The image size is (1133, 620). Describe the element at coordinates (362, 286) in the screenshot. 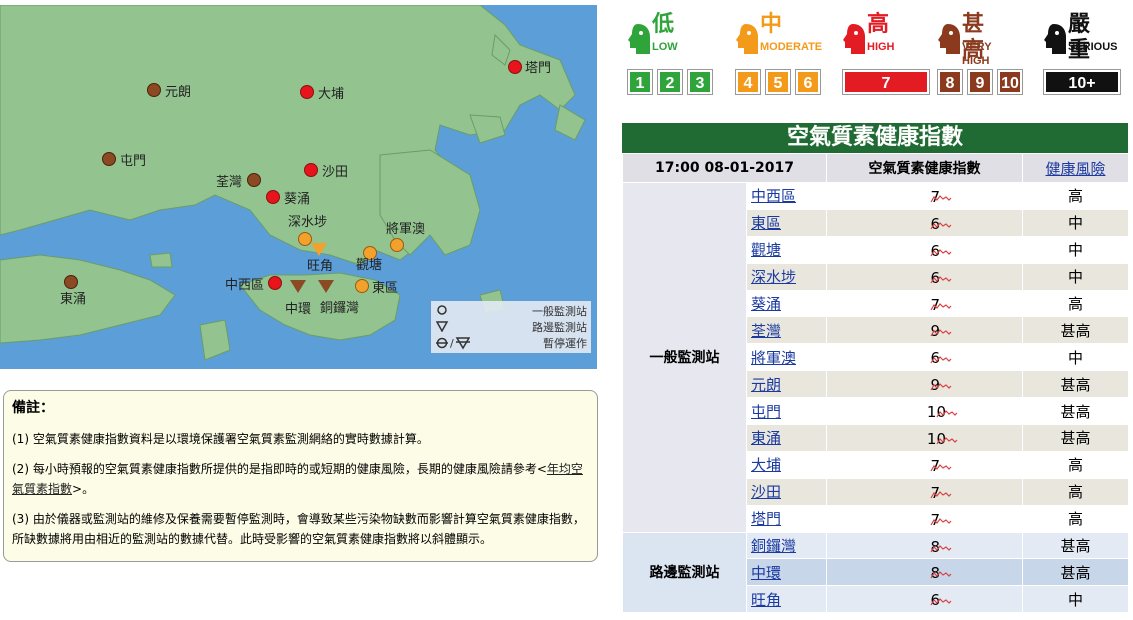

I see `station-pin-eastern` at that location.